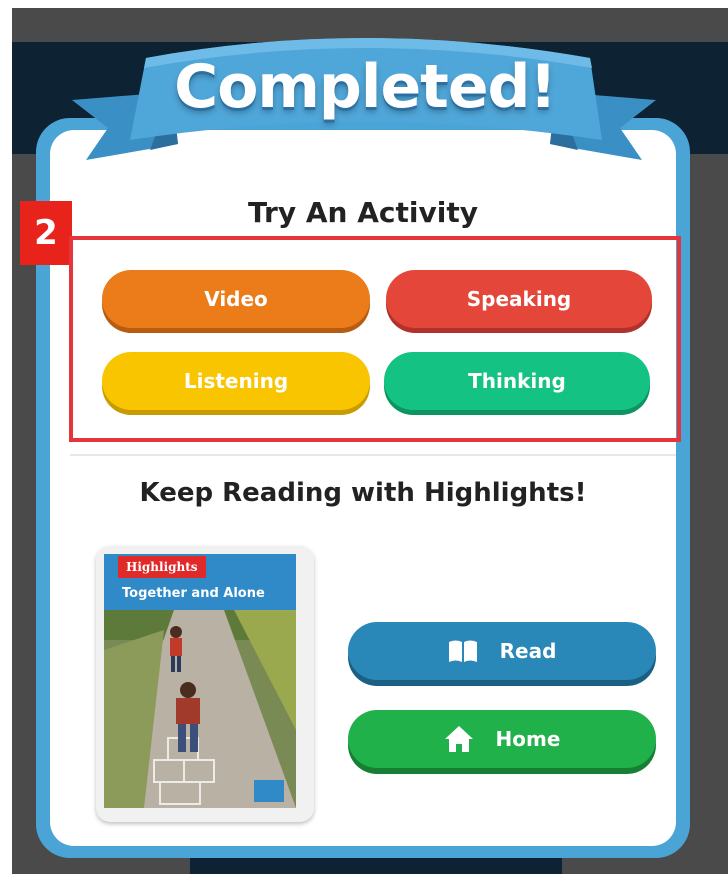  I want to click on home-button-label: Home, so click(528, 739).